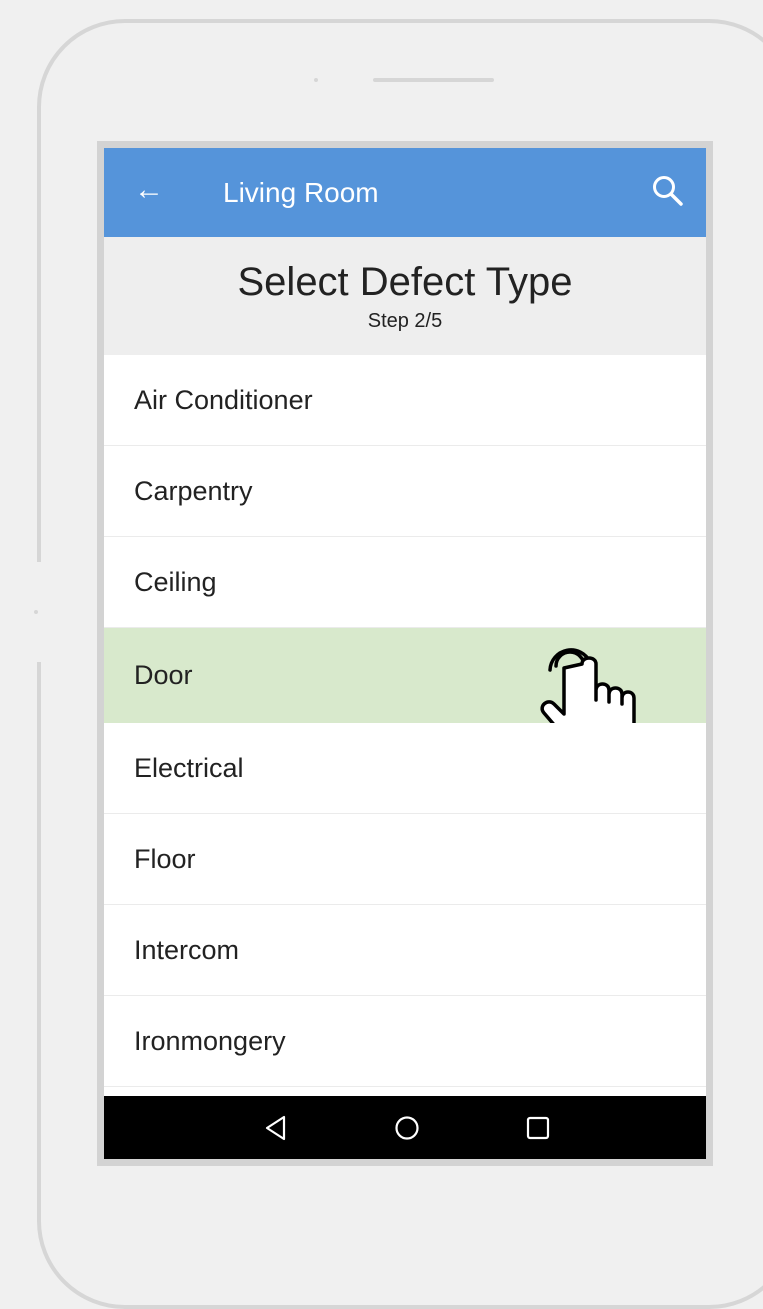 Image resolution: width=763 pixels, height=1309 pixels. What do you see at coordinates (405, 1041) in the screenshot?
I see `list-item: Ironmongery` at bounding box center [405, 1041].